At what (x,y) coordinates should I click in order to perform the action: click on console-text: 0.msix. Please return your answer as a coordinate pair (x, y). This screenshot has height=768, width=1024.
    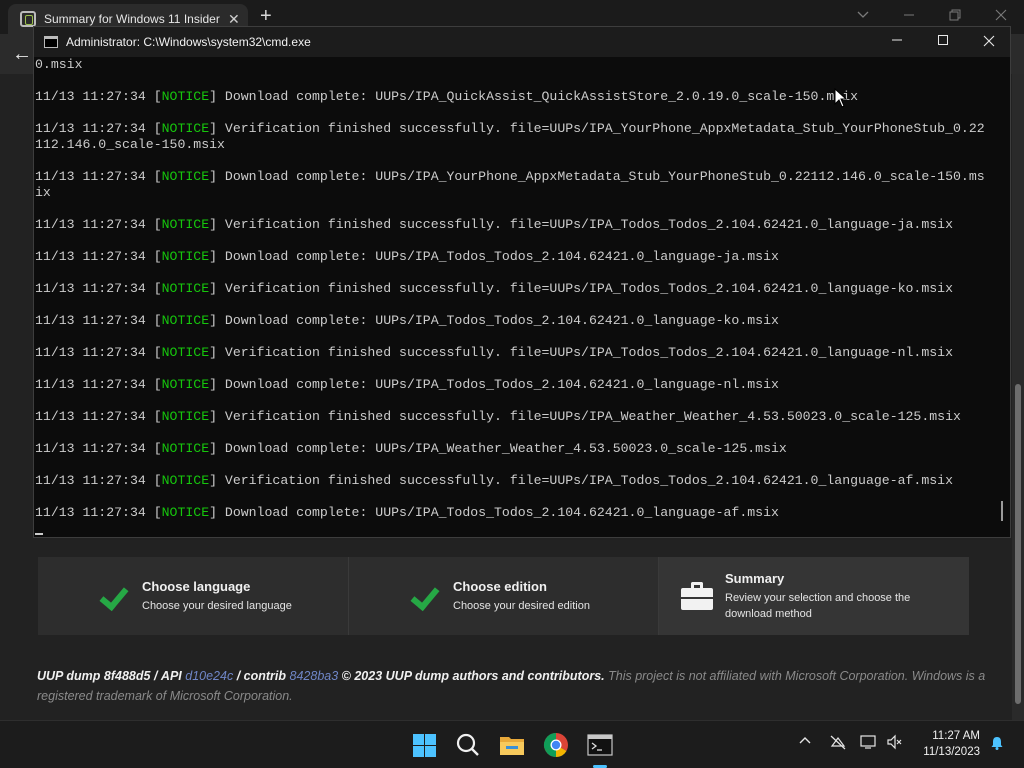
    Looking at the image, I should click on (59, 64).